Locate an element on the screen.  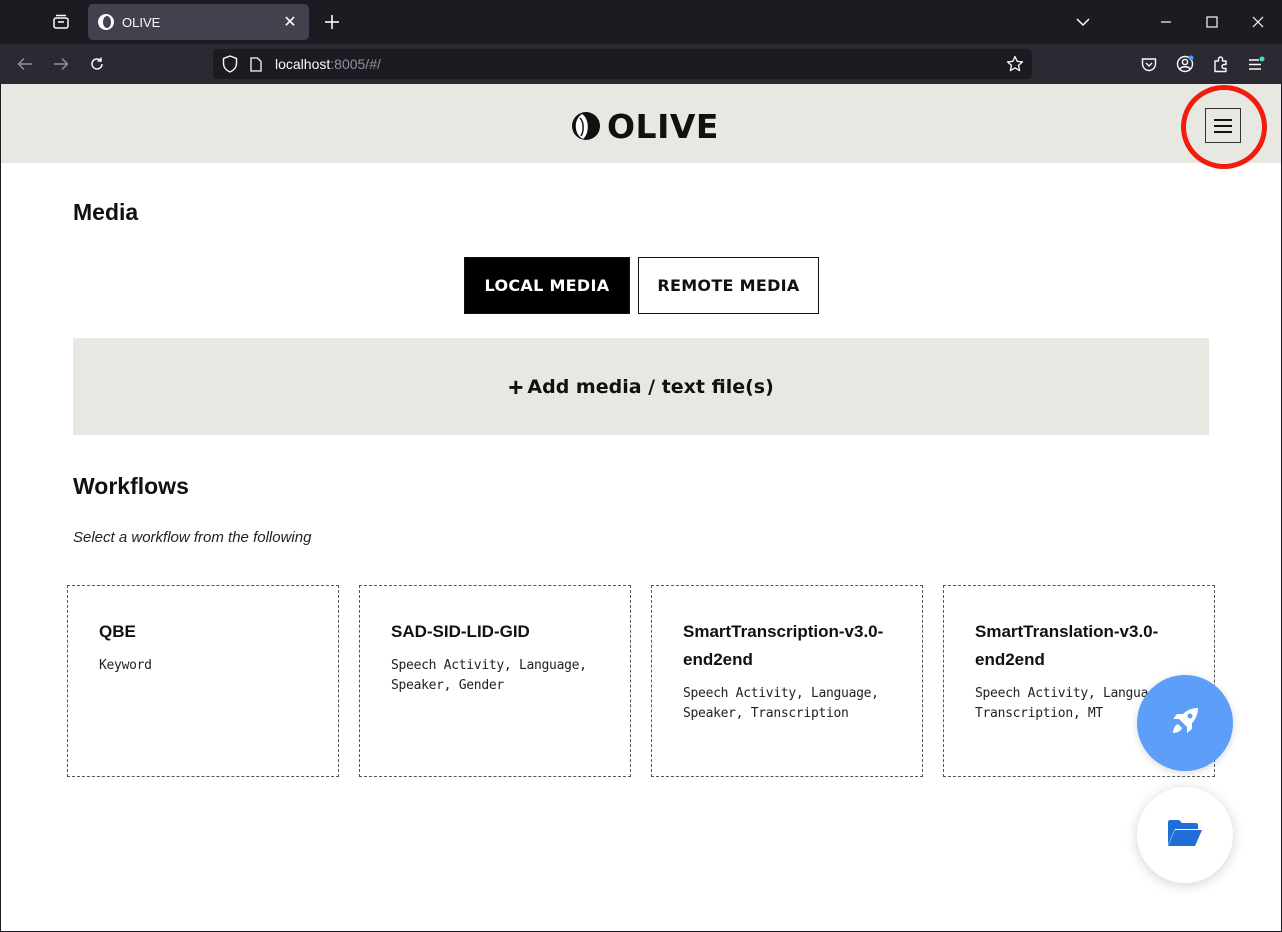
logo-text: OLIVE is located at coordinates (663, 126).